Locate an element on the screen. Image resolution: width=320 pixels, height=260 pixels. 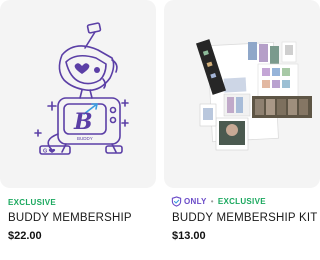
product-title: BUDDY MEMBERSHIP KIT is located at coordinates (244, 218).